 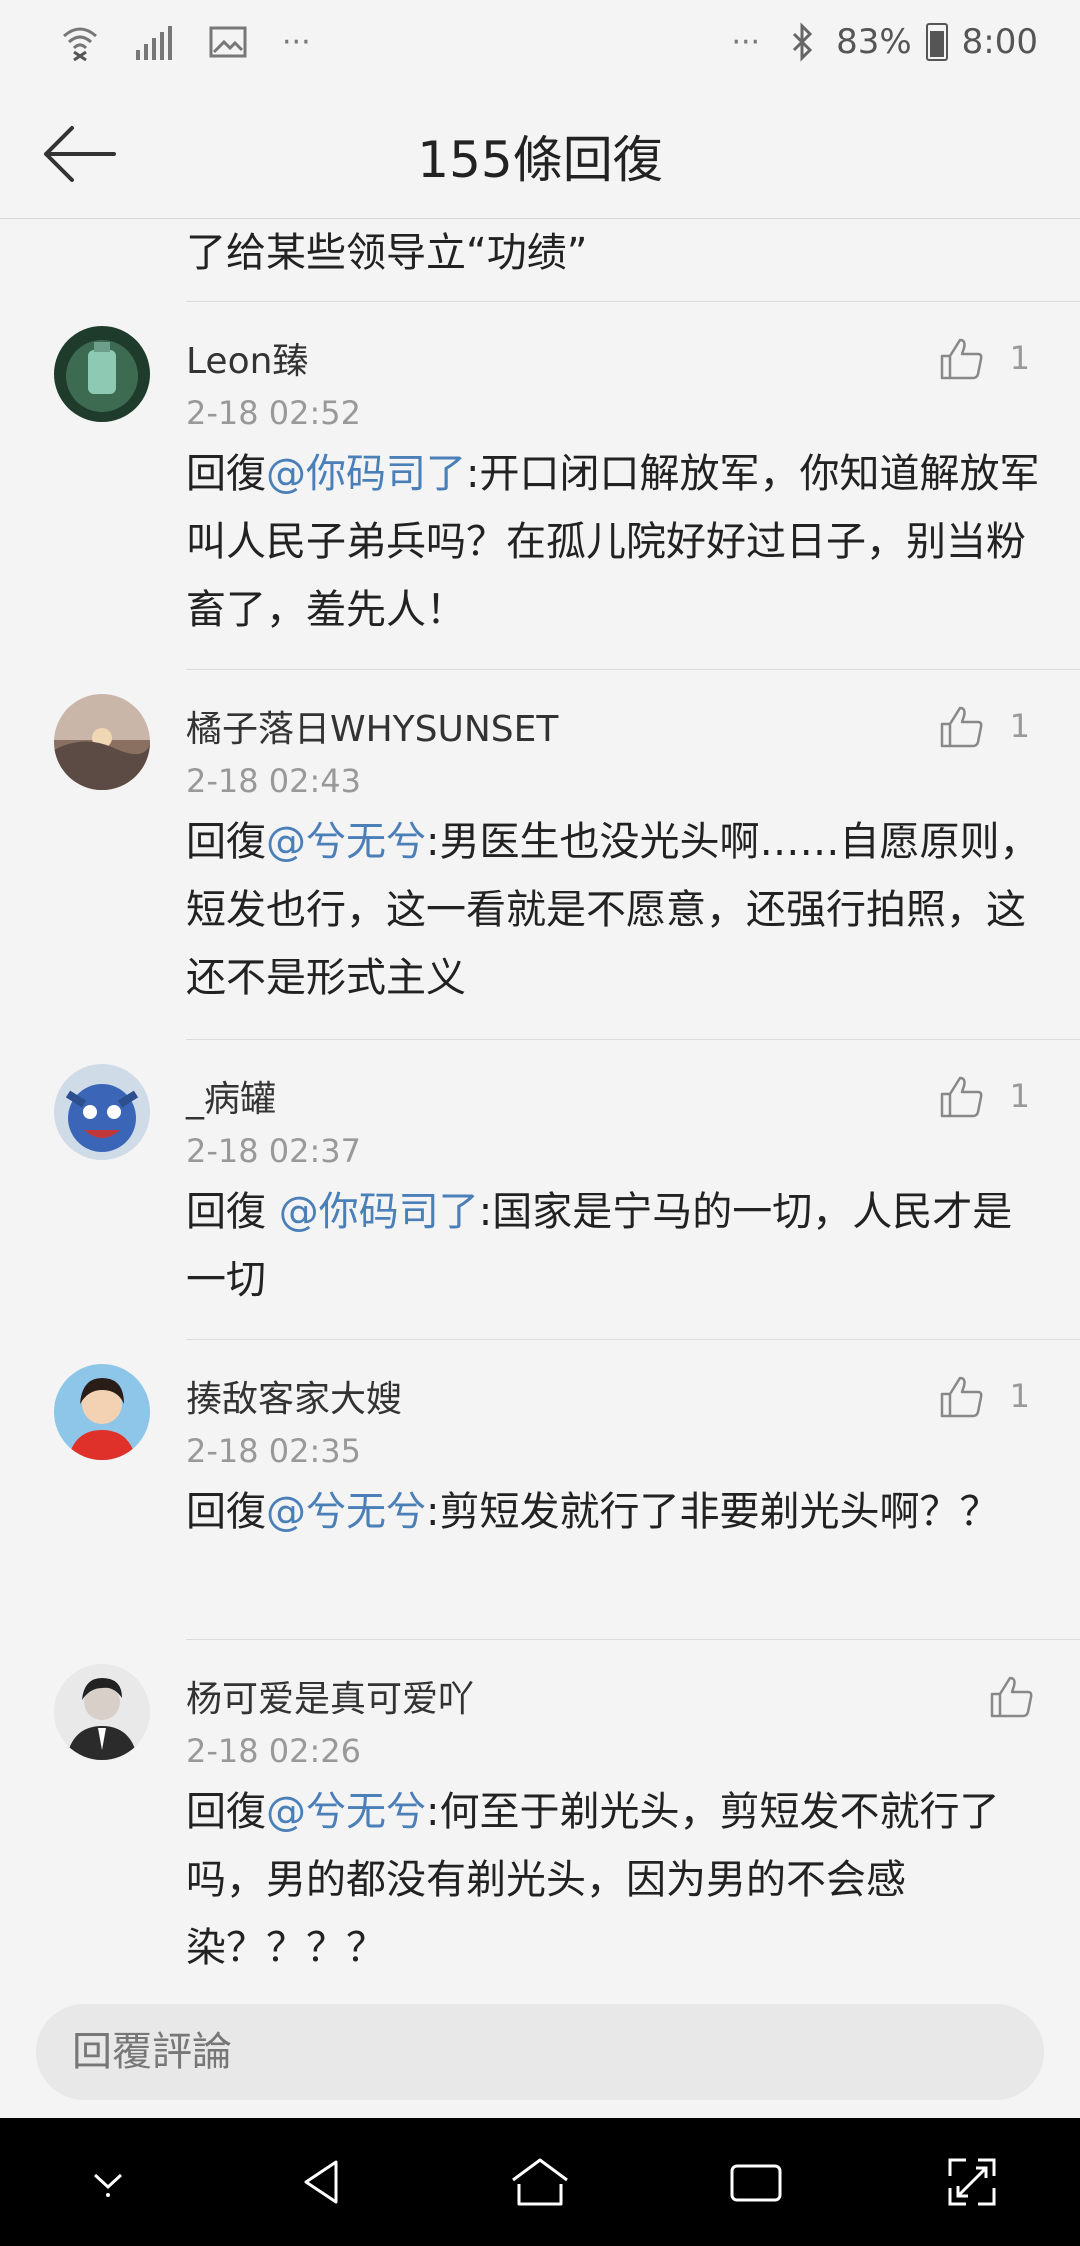 What do you see at coordinates (274, 781) in the screenshot?
I see `comment-time: 2-18 02:43` at bounding box center [274, 781].